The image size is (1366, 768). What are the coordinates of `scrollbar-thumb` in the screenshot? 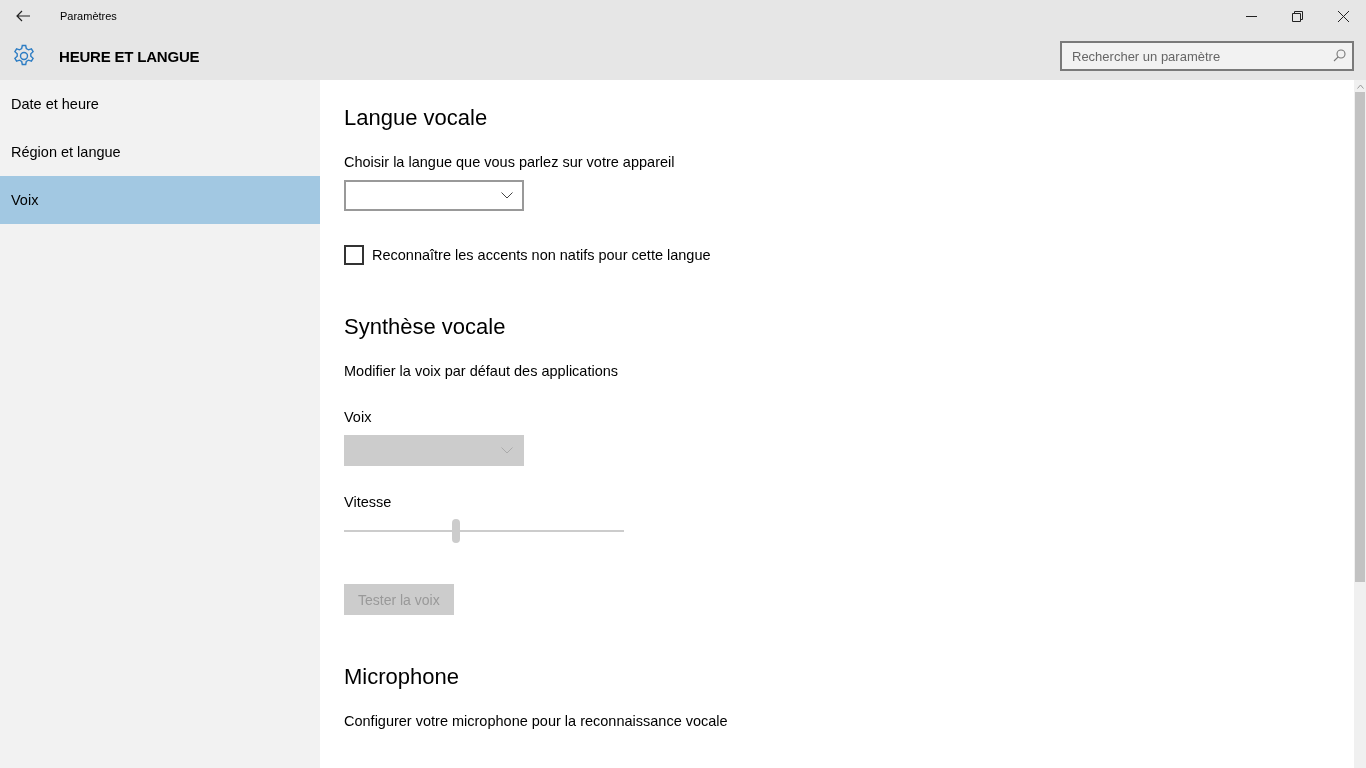 It's located at (1360, 337).